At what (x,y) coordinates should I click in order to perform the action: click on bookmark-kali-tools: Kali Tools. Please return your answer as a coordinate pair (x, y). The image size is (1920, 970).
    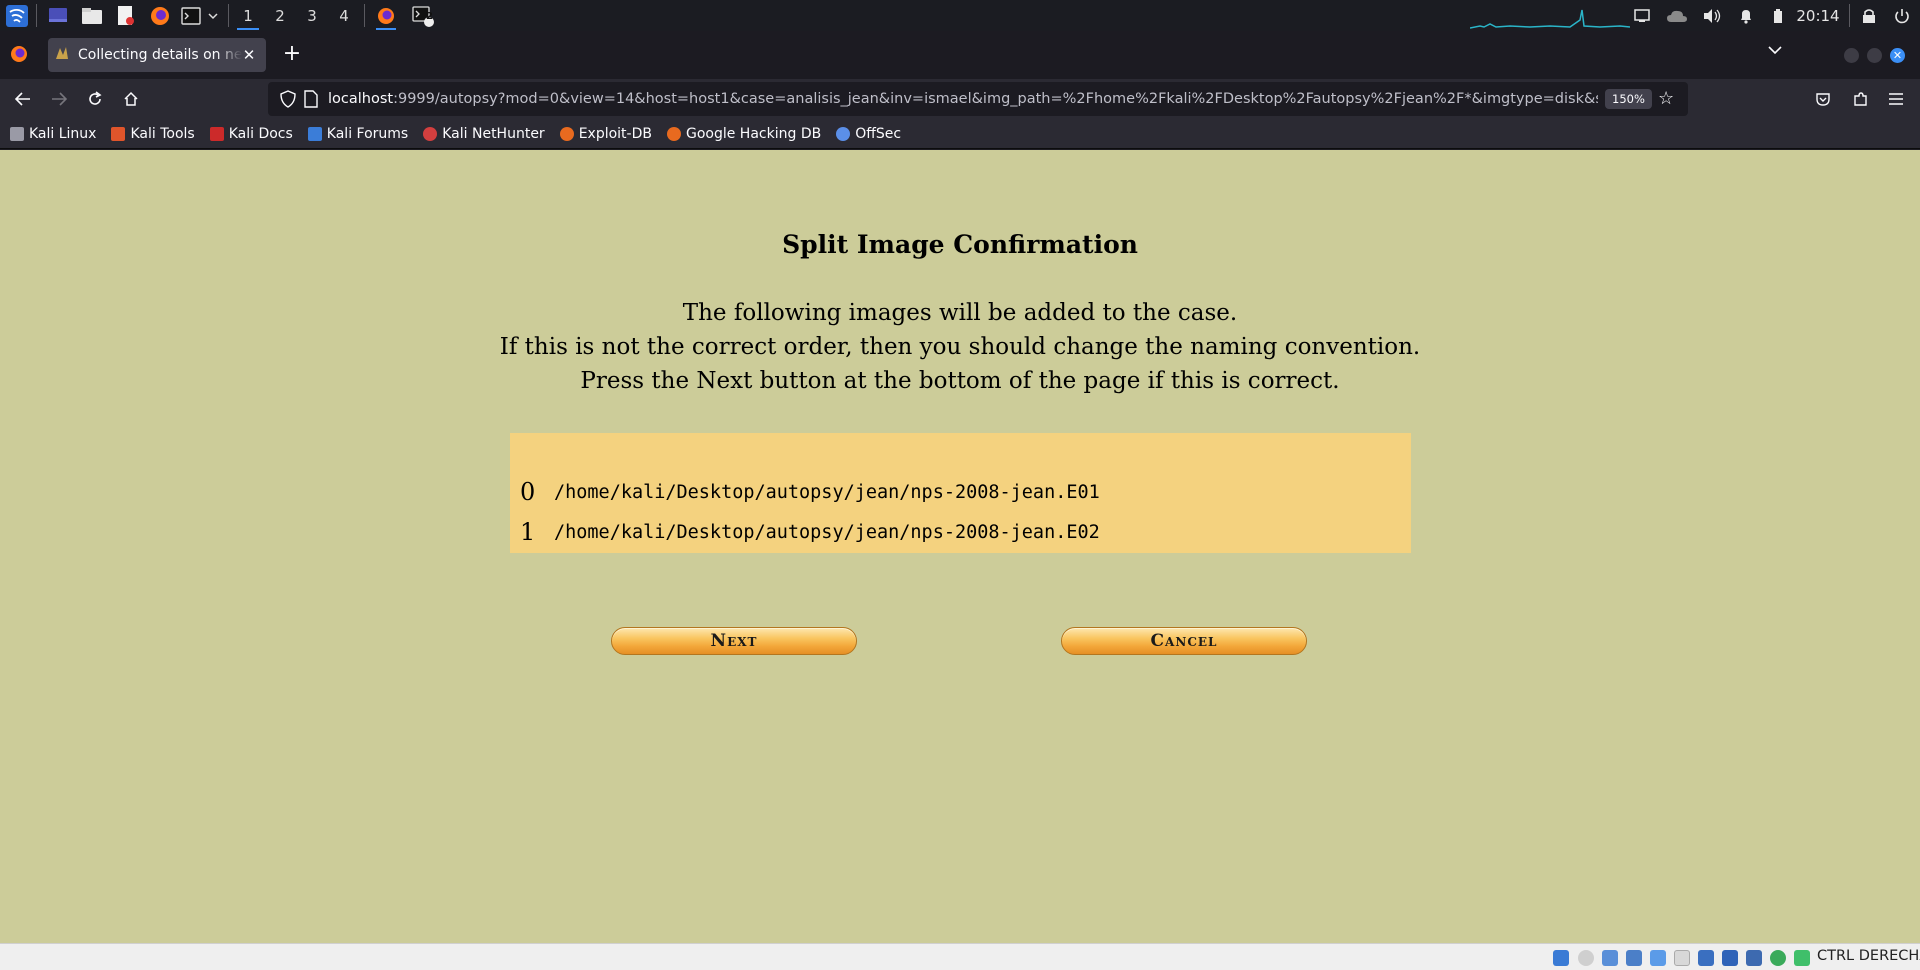
    Looking at the image, I should click on (153, 134).